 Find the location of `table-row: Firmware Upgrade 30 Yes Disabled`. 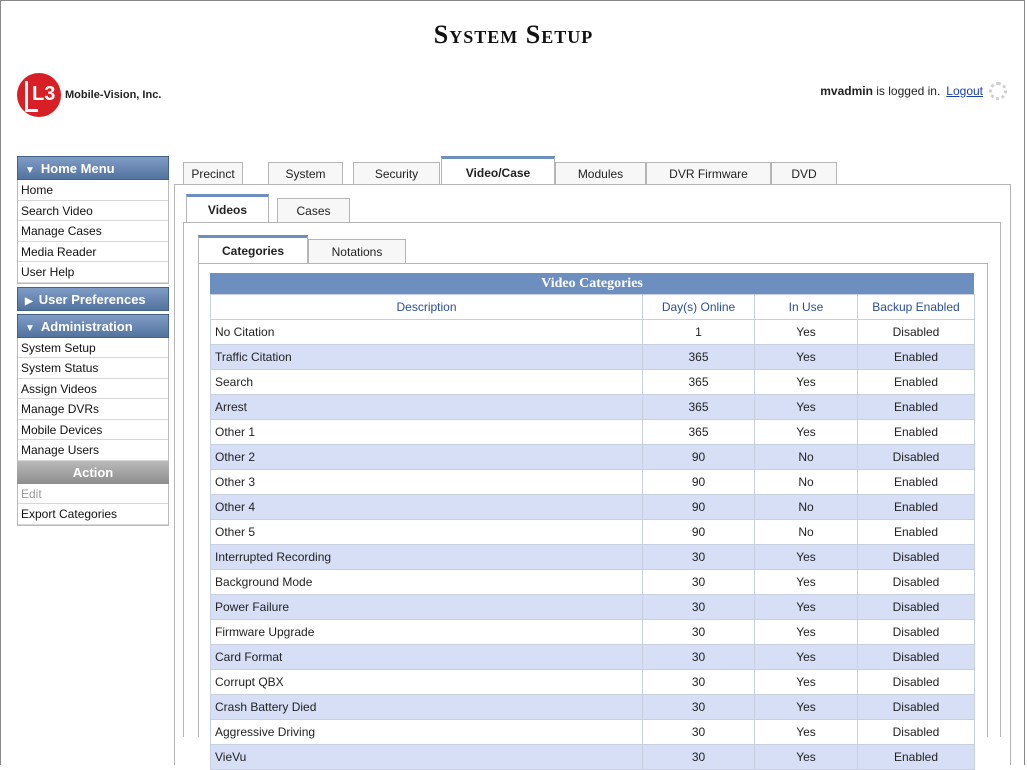

table-row: Firmware Upgrade 30 Yes Disabled is located at coordinates (592, 632).